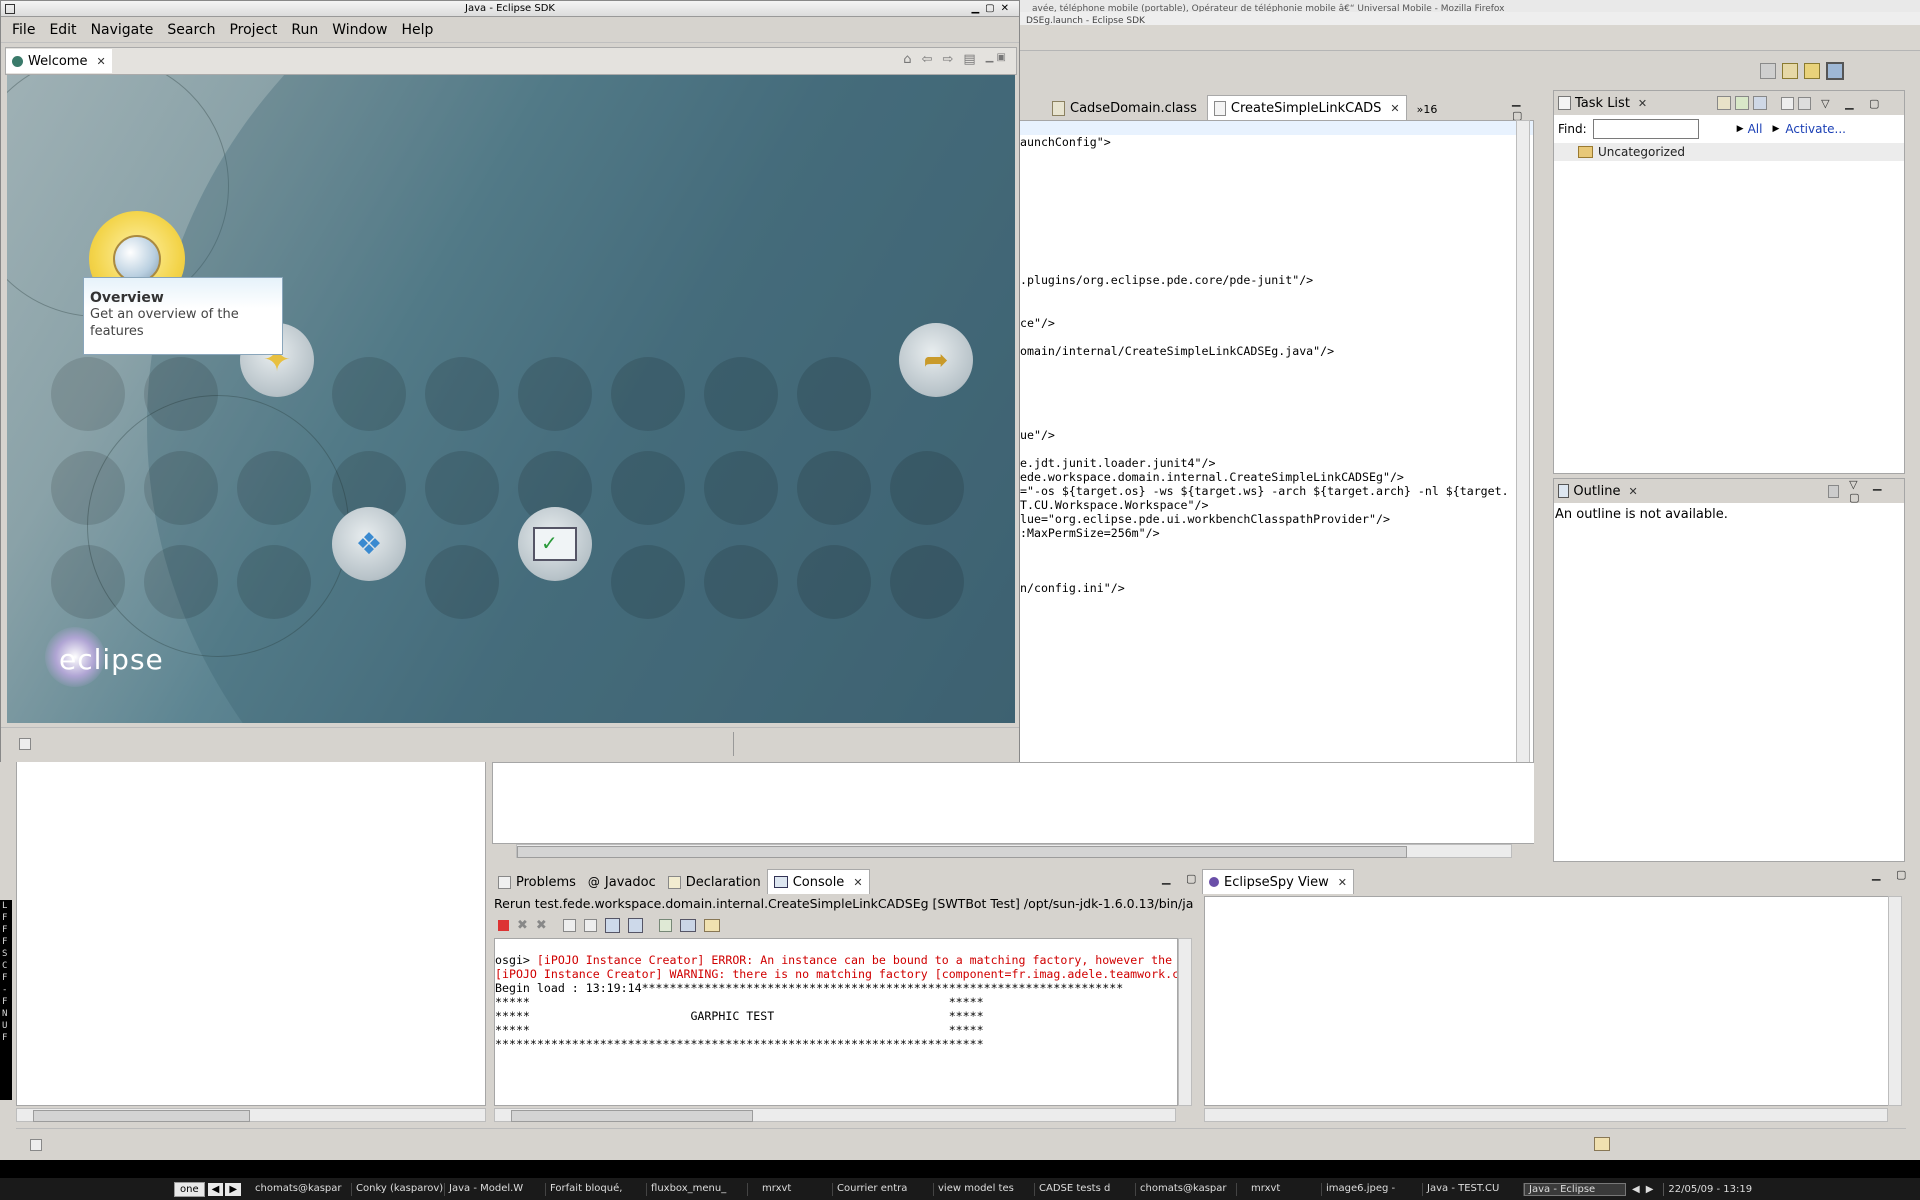  I want to click on workspace-name: one, so click(189, 1189).